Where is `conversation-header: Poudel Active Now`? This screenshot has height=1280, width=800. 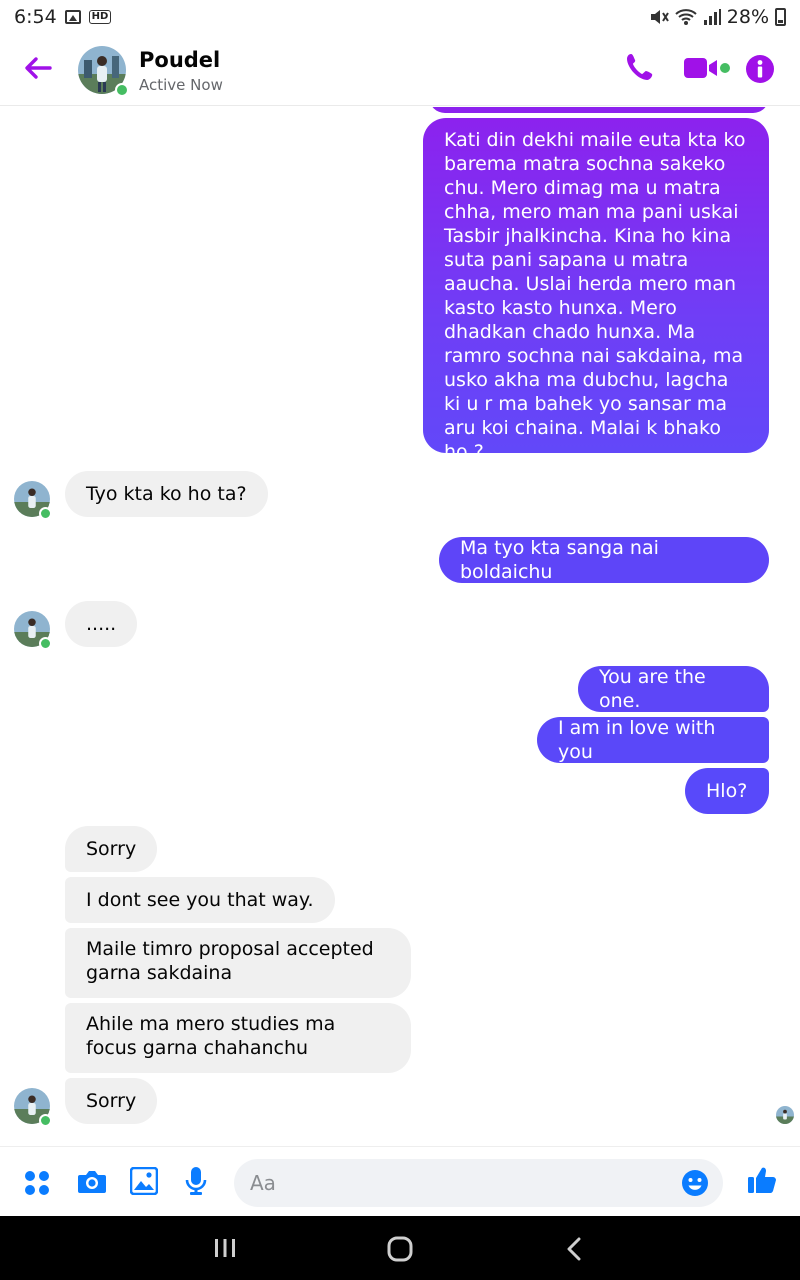 conversation-header: Poudel Active Now is located at coordinates (400, 70).